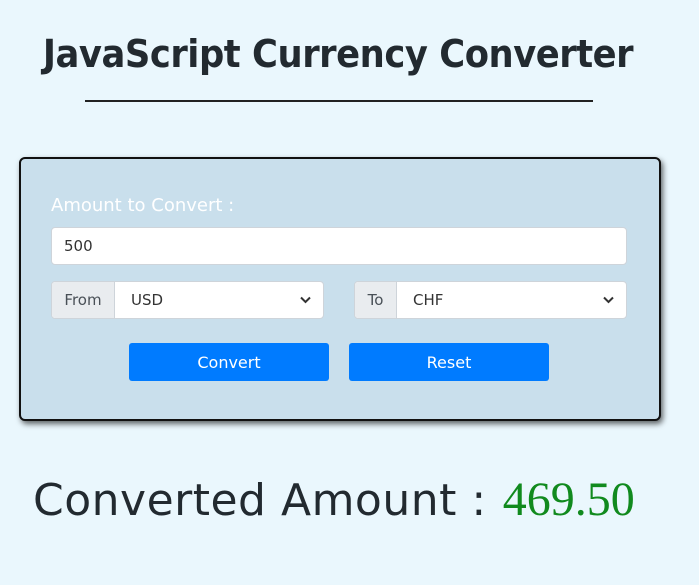 The image size is (699, 585). I want to click on from-currency-group: From USD, so click(187, 300).